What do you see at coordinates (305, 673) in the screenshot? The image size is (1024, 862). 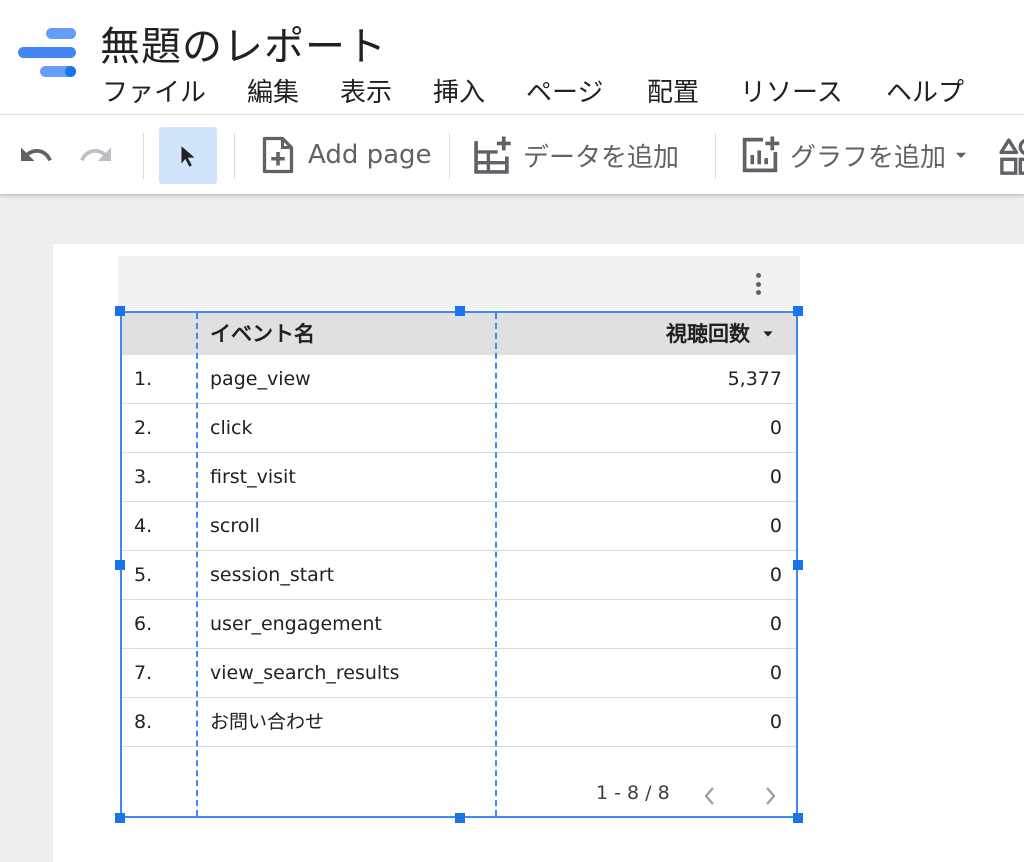 I see `event-name-cell: view_search_results` at bounding box center [305, 673].